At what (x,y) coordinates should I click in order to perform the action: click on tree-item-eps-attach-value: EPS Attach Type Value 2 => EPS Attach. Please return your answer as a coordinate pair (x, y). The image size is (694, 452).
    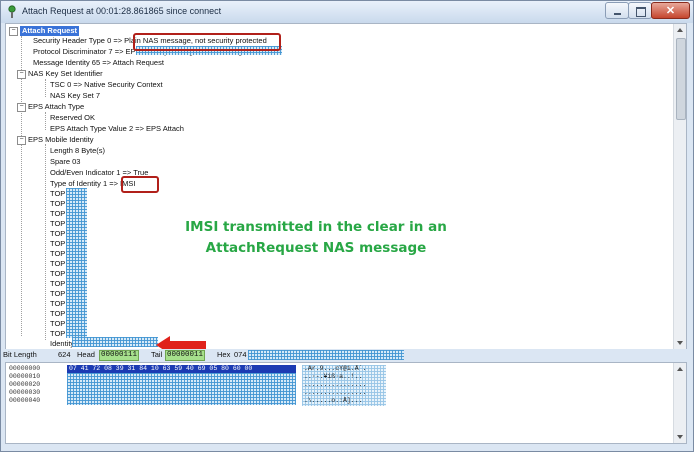
    Looking at the image, I should click on (117, 129).